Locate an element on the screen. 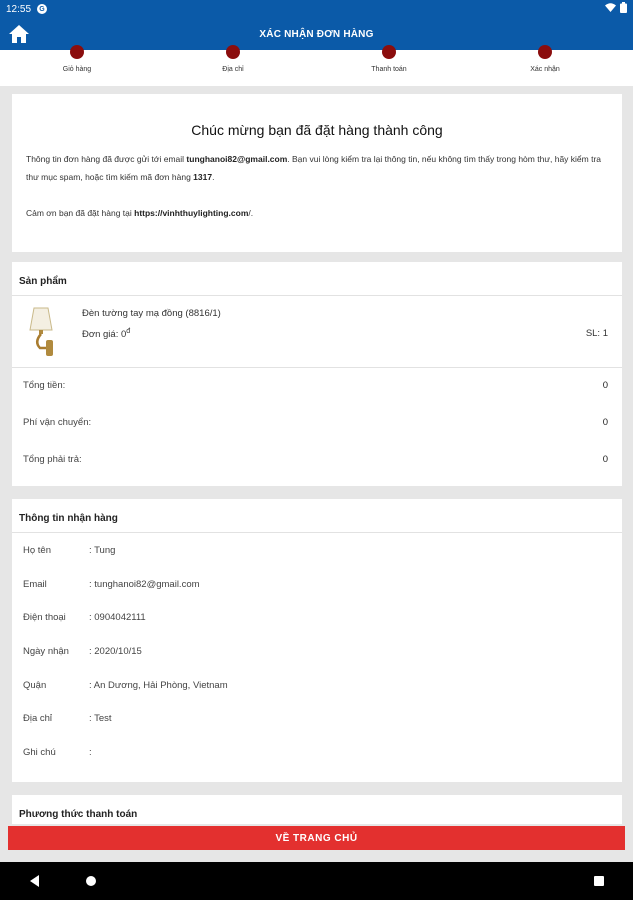 Image resolution: width=633 pixels, height=900 pixels. checkout-steps: Giỏ hàng Địa chỉ Thanh toán Xác nhận is located at coordinates (316, 65).